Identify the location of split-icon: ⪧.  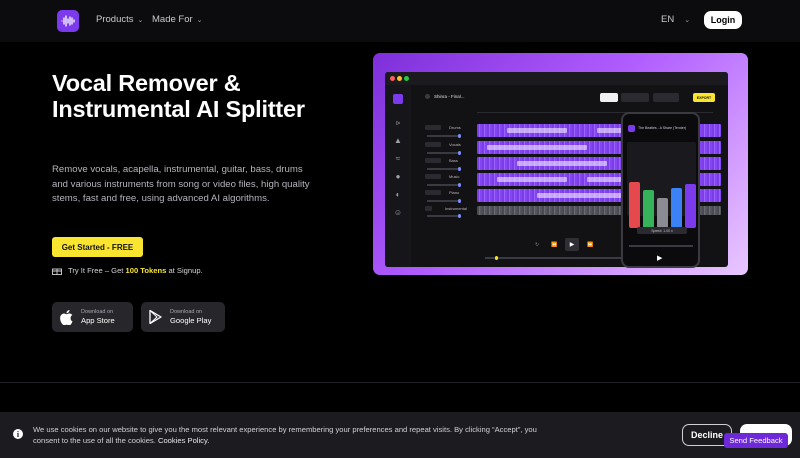
(398, 122).